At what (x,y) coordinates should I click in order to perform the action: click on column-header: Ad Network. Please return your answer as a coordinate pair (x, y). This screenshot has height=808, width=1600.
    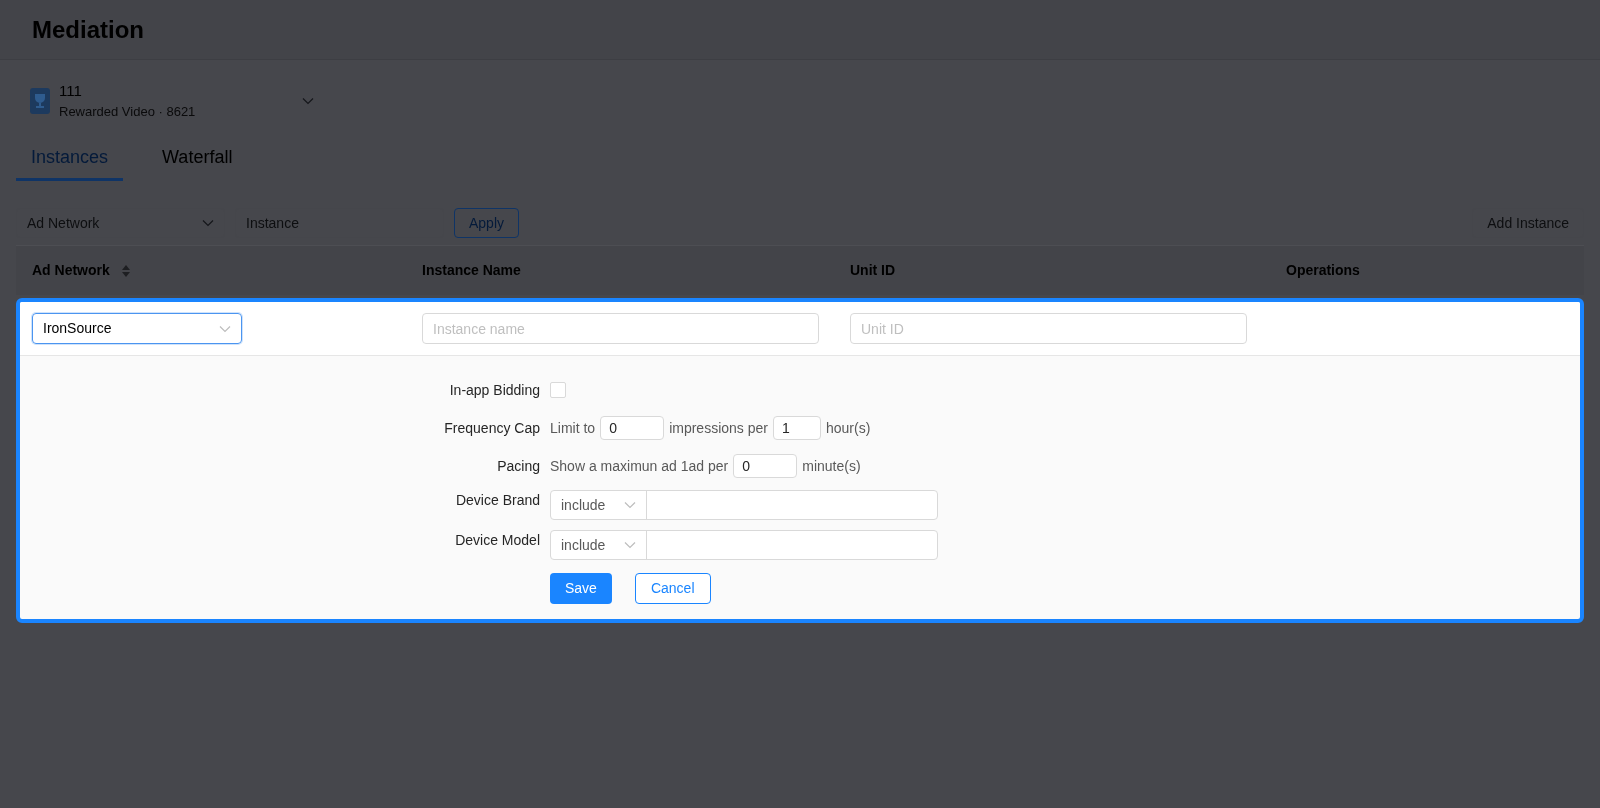
    Looking at the image, I should click on (71, 270).